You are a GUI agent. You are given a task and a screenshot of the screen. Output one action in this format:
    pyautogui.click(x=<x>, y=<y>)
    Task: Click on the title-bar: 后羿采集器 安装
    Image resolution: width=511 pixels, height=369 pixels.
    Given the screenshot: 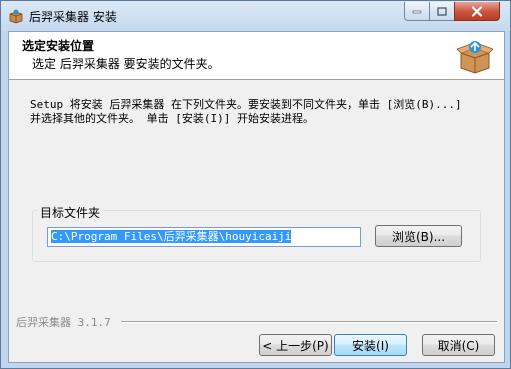 What is the action you would take?
    pyautogui.click(x=255, y=16)
    